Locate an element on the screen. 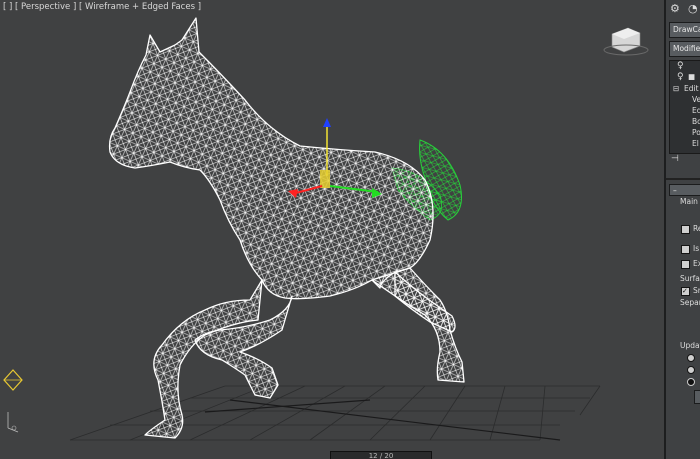  label-re: Re is located at coordinates (696, 228).